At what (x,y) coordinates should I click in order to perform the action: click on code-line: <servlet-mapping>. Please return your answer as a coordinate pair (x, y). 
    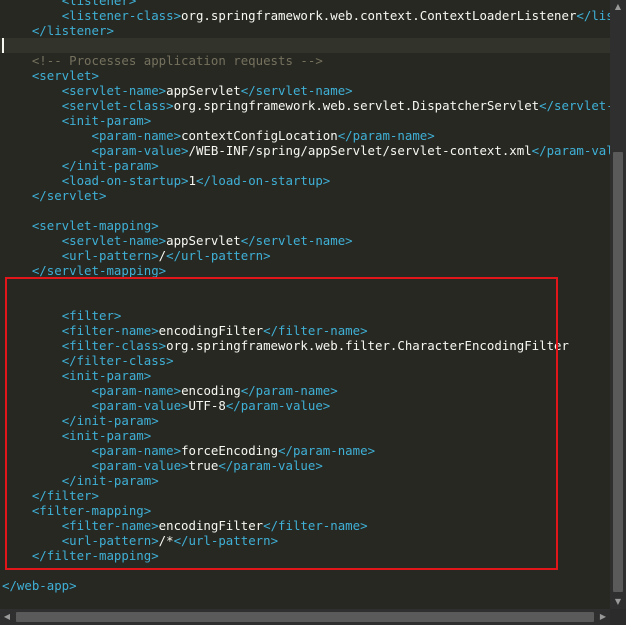
    Looking at the image, I should click on (80, 225).